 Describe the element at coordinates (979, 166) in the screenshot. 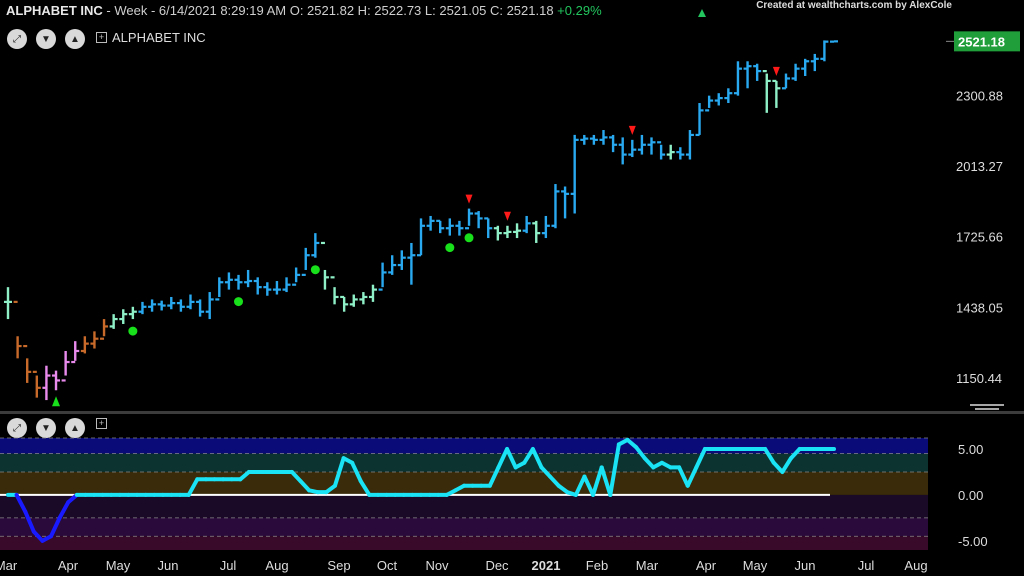

I see `y-tick-label: 2013.27` at that location.